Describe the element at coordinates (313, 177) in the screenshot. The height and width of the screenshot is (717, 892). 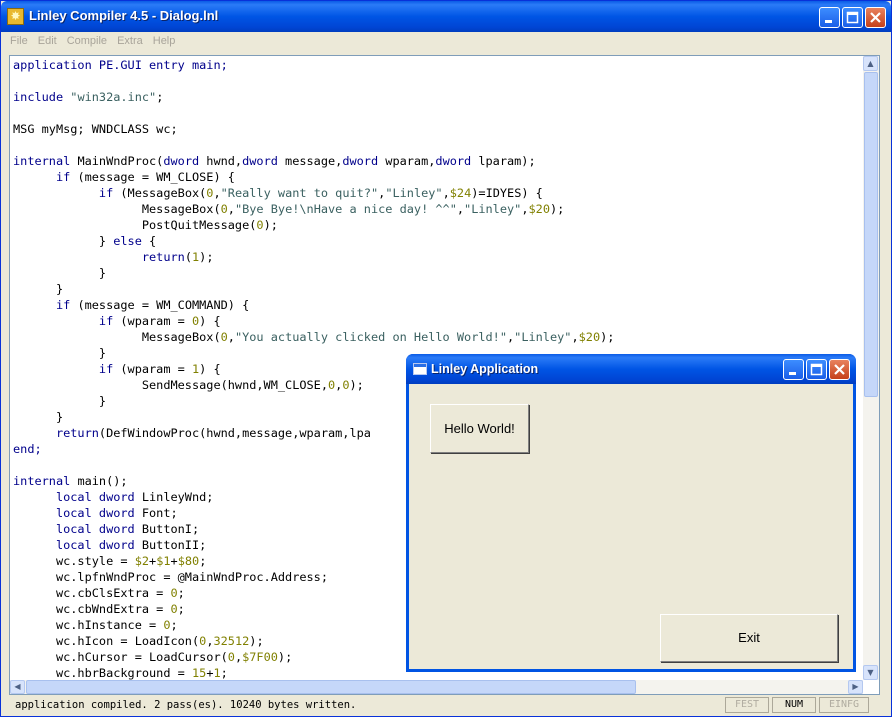
I see `code-line: if (message = WM_CLOSE) {` at that location.